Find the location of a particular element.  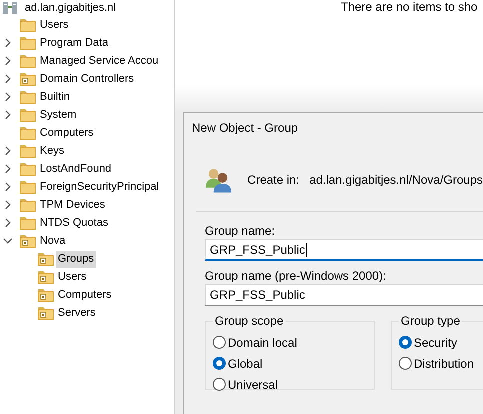

dialog-title: New Object - Group is located at coordinates (245, 128).